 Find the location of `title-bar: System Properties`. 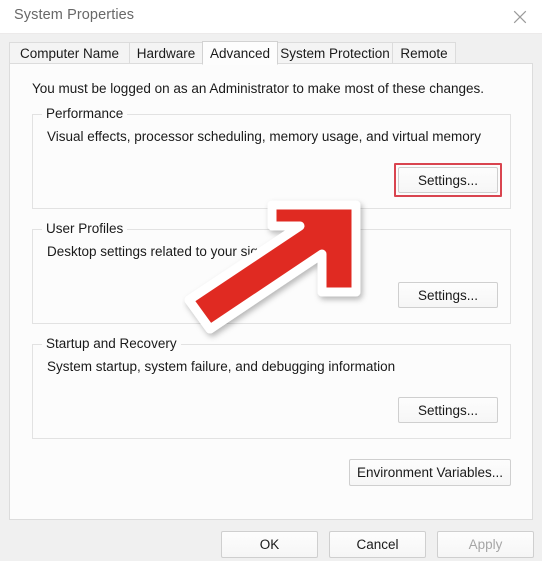

title-bar: System Properties is located at coordinates (271, 17).